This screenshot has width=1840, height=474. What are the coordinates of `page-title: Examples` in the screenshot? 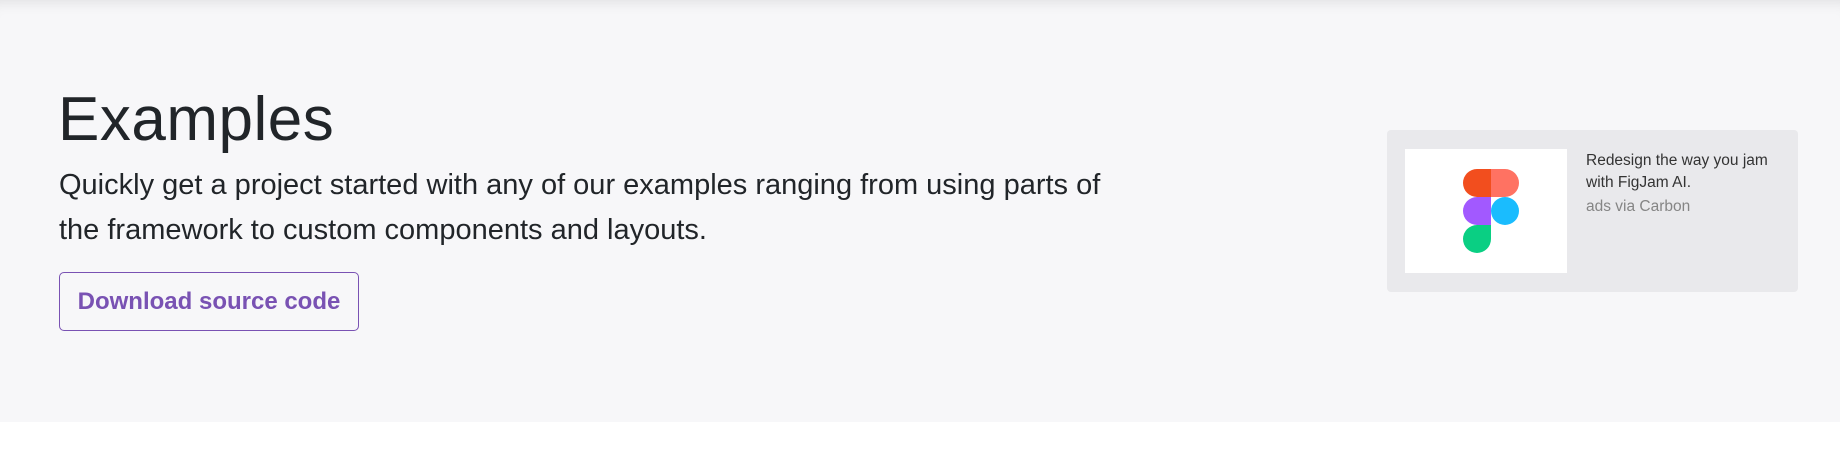 It's located at (196, 119).